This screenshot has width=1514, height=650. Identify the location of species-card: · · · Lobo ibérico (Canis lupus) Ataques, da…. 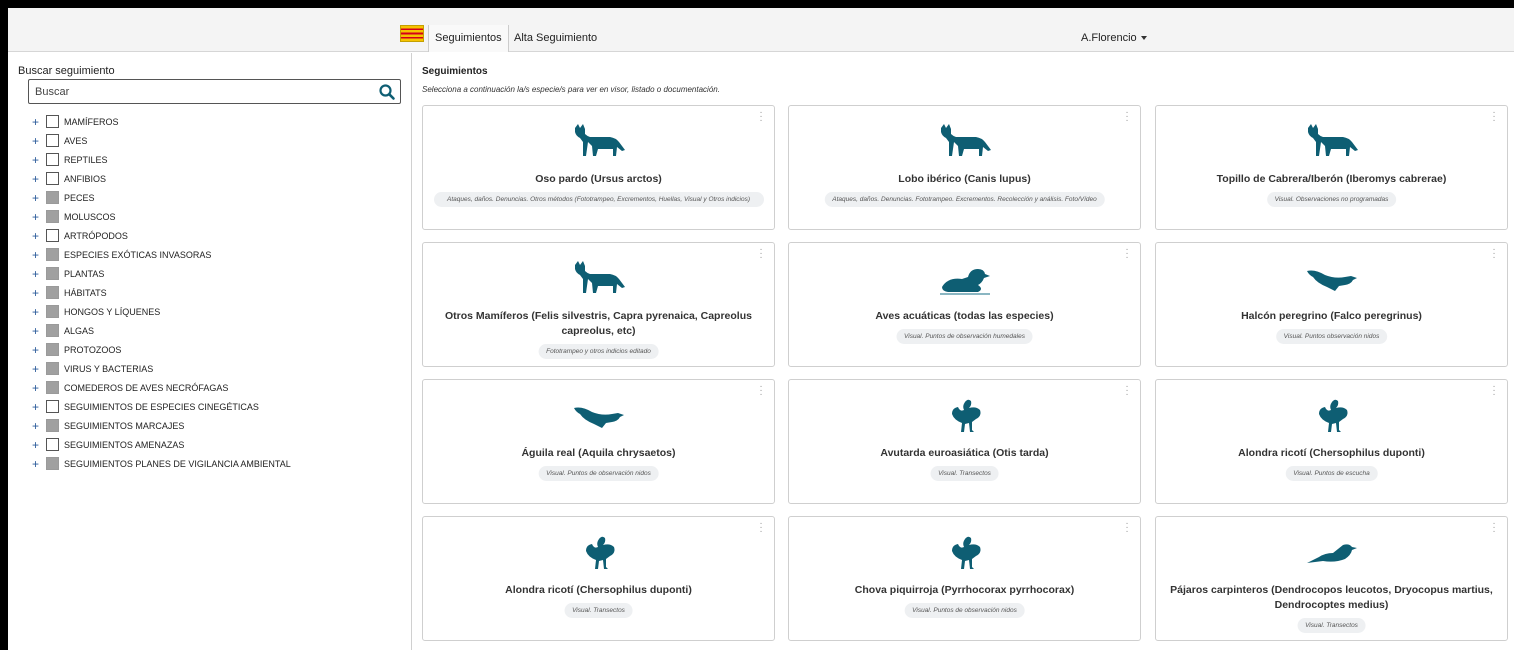
(964, 167).